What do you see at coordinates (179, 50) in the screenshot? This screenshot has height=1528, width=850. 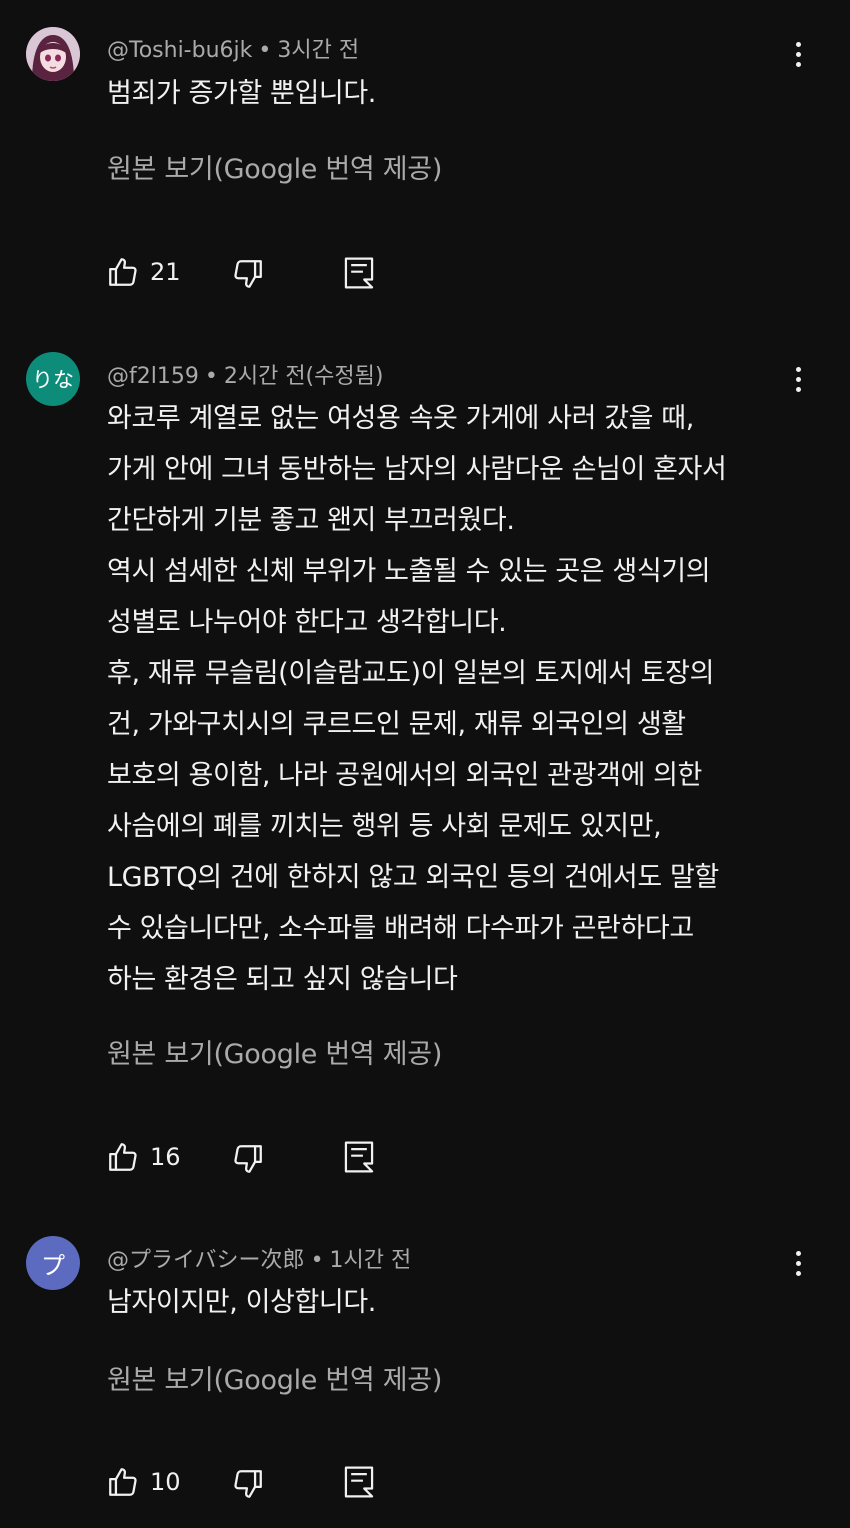 I see `comment-author: @Toshi-bu6jk` at bounding box center [179, 50].